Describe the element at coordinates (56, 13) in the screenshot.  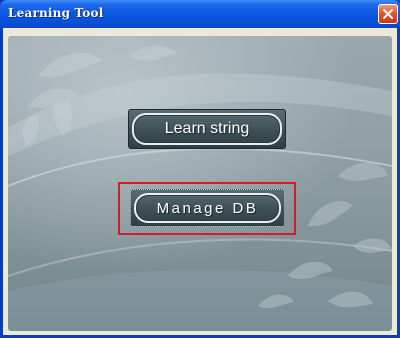
I see `window-title: Learning Tool` at that location.